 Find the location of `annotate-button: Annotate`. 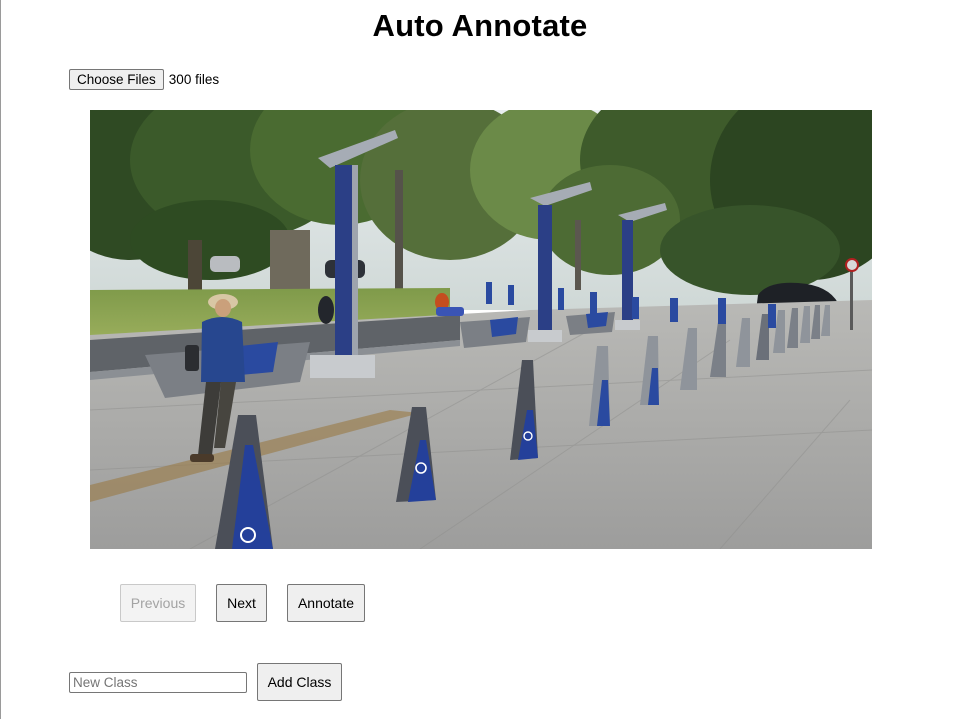

annotate-button: Annotate is located at coordinates (326, 603).